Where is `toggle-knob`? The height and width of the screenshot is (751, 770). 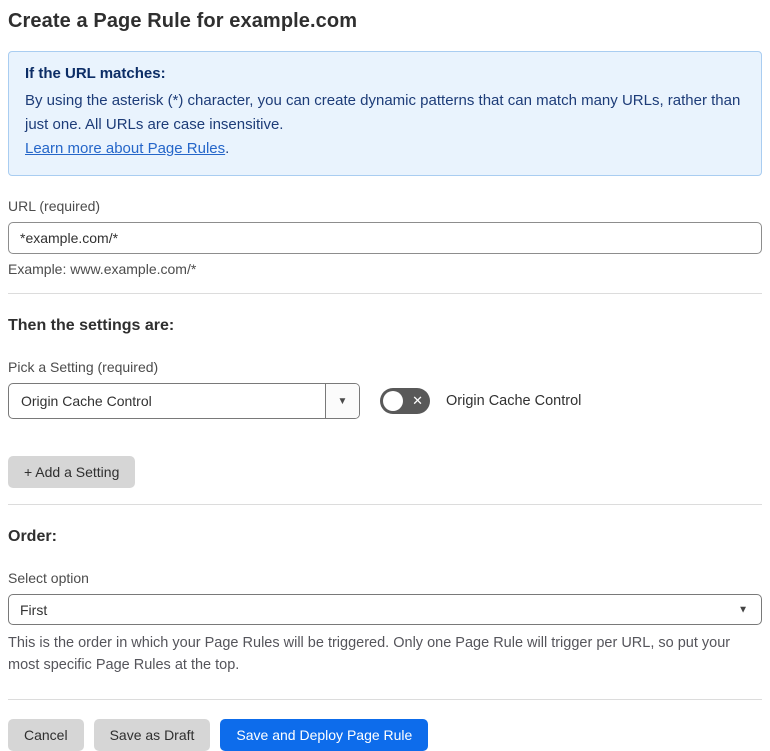
toggle-knob is located at coordinates (393, 401).